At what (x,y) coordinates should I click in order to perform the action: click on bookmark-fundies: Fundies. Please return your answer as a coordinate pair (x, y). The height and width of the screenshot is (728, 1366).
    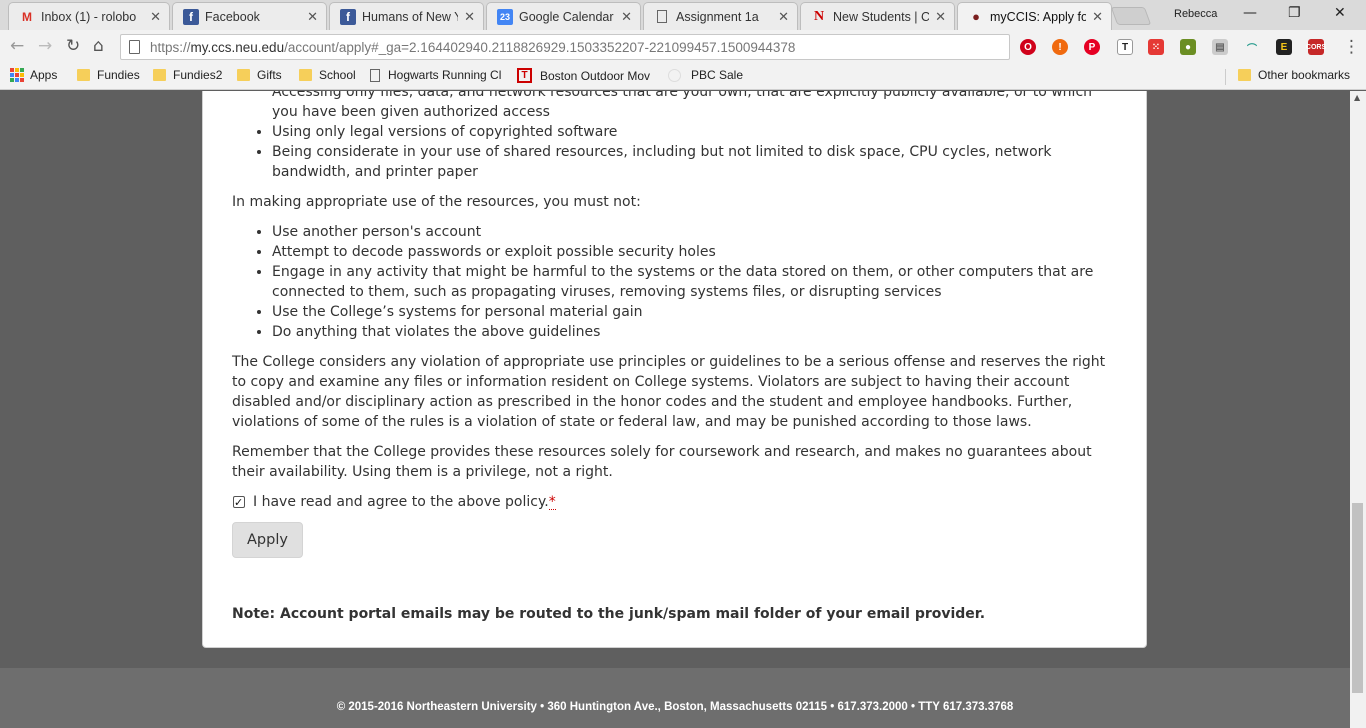
    Looking at the image, I should click on (108, 75).